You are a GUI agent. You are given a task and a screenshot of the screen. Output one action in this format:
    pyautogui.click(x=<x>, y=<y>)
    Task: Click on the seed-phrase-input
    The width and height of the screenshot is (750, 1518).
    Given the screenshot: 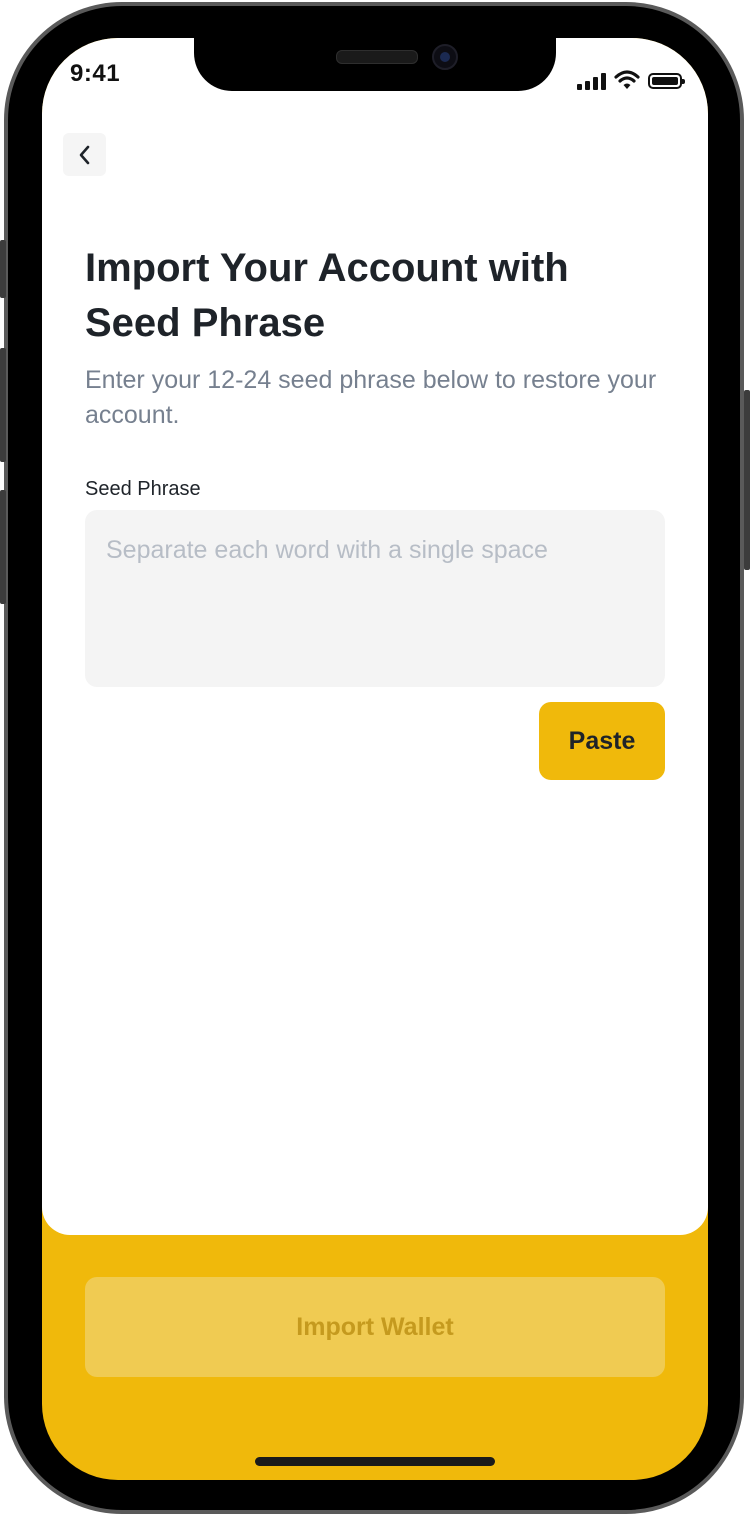 What is the action you would take?
    pyautogui.click(x=375, y=598)
    